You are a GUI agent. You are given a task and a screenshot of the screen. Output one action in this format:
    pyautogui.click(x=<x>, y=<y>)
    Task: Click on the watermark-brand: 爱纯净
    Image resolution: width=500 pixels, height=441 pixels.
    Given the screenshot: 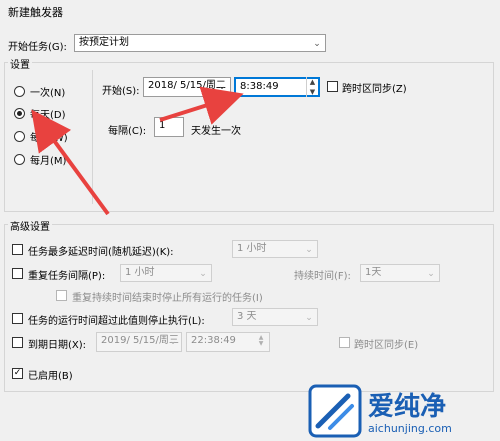 What is the action you would take?
    pyautogui.click(x=407, y=407)
    